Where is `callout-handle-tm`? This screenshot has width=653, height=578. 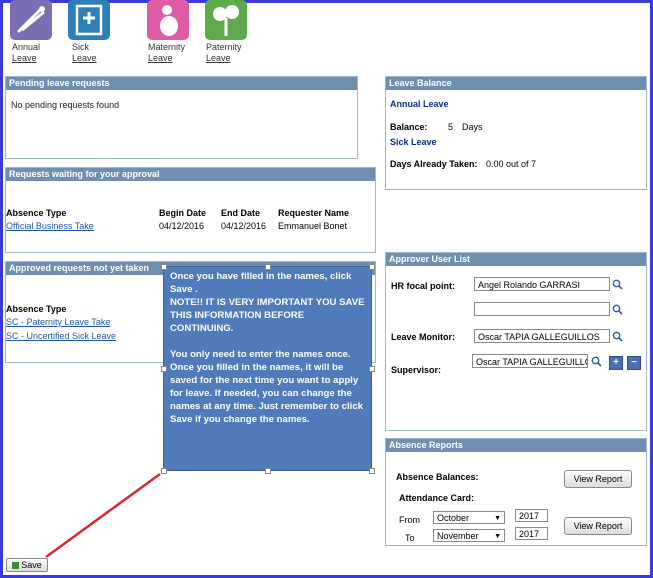
callout-handle-tm is located at coordinates (268, 267).